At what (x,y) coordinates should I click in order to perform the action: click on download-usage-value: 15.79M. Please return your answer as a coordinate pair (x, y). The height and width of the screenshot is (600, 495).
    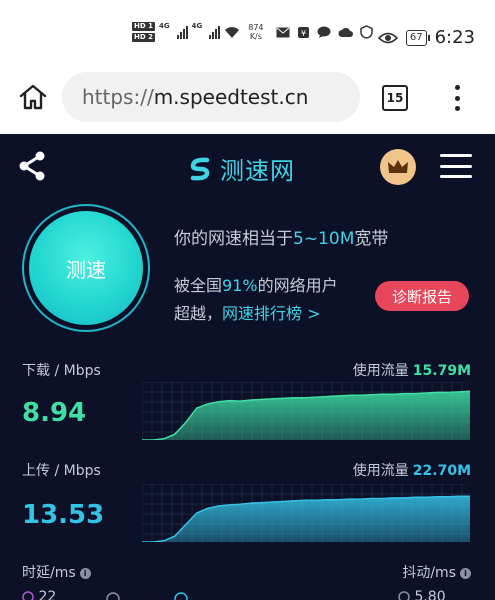
    Looking at the image, I should click on (441, 371).